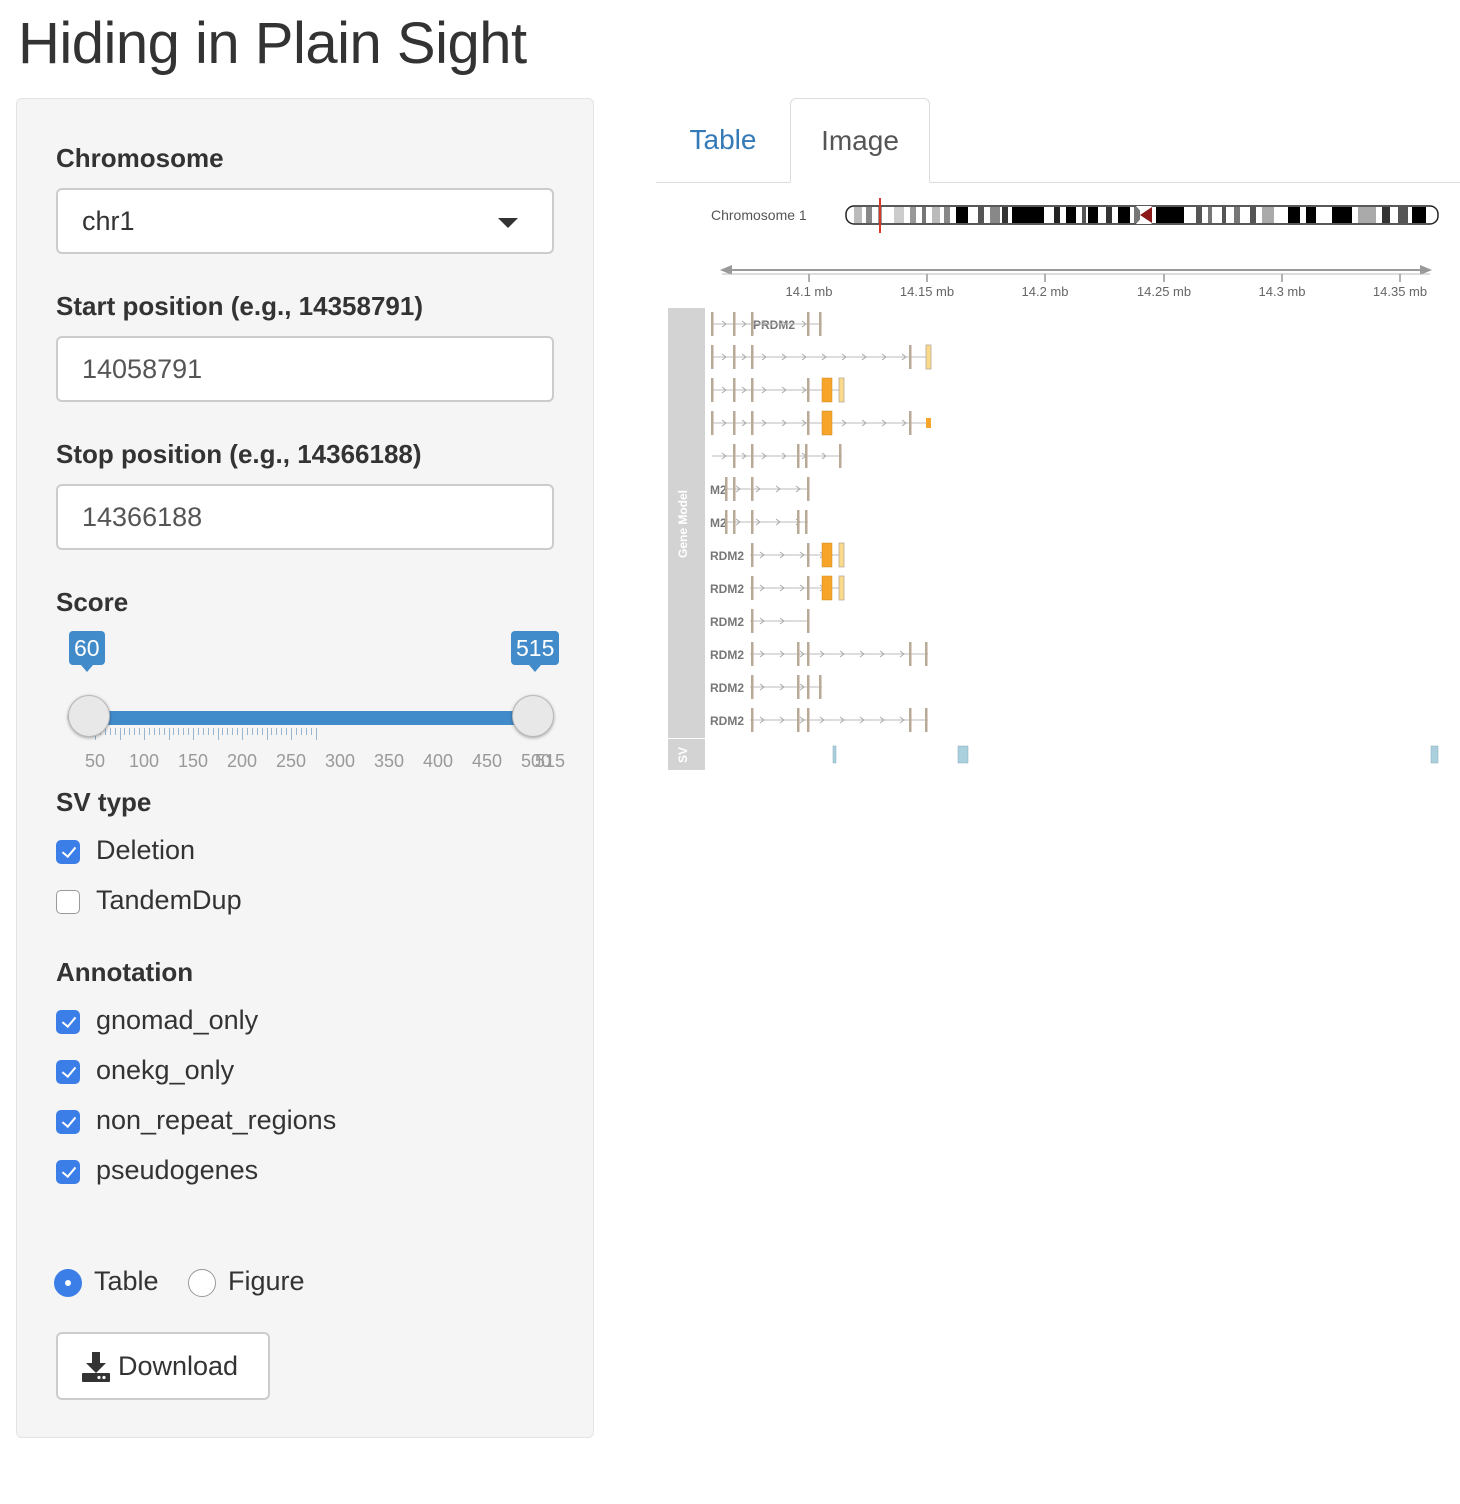 This screenshot has height=1504, width=1460. What do you see at coordinates (533, 716) in the screenshot?
I see `slider-max-handle` at bounding box center [533, 716].